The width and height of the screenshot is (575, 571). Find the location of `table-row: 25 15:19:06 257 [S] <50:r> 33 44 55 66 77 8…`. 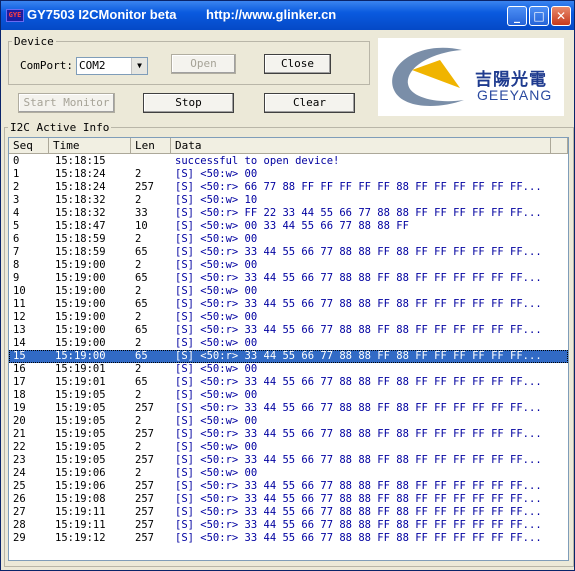

table-row: 25 15:19:06 257 [S] <50:r> 33 44 55 66 77 8… is located at coordinates (288, 486).